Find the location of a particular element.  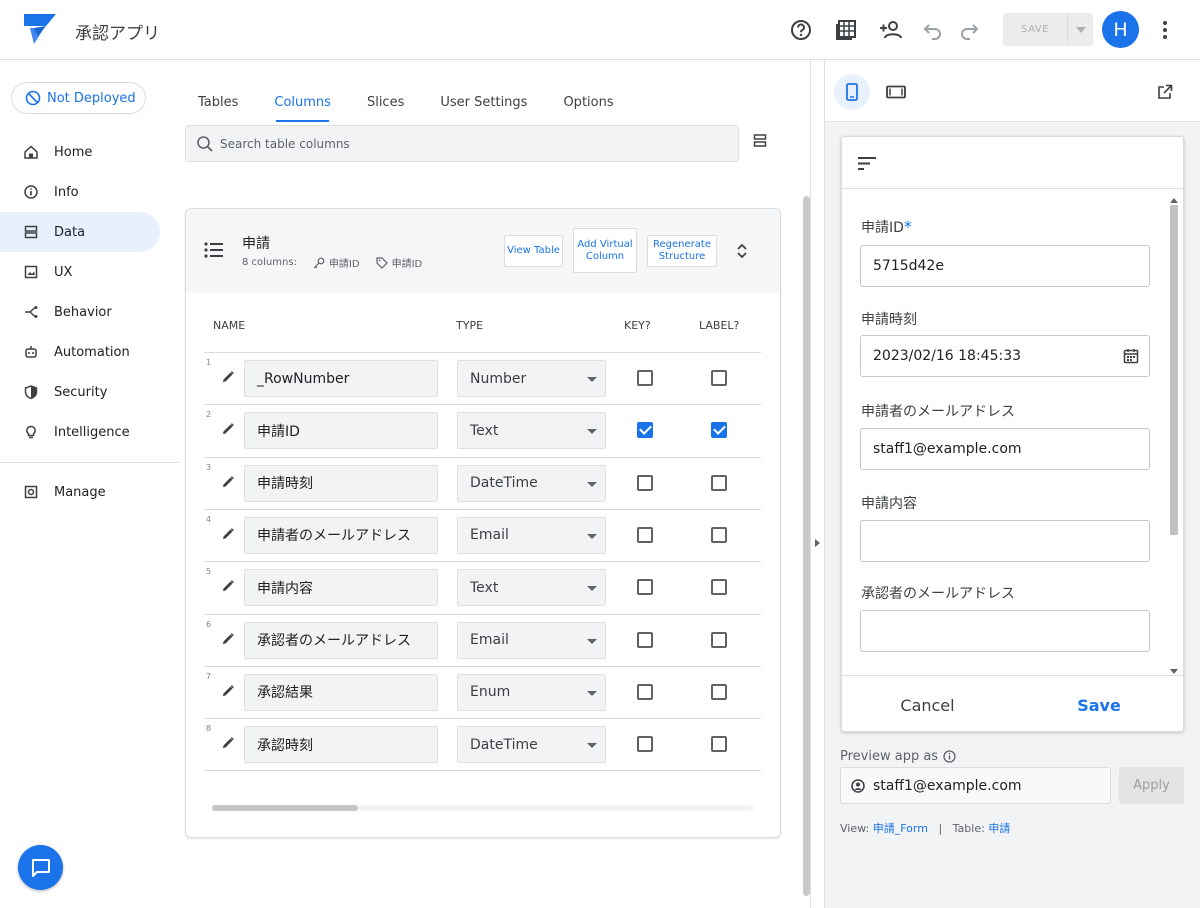

vertical-scrollbar is located at coordinates (806, 546).